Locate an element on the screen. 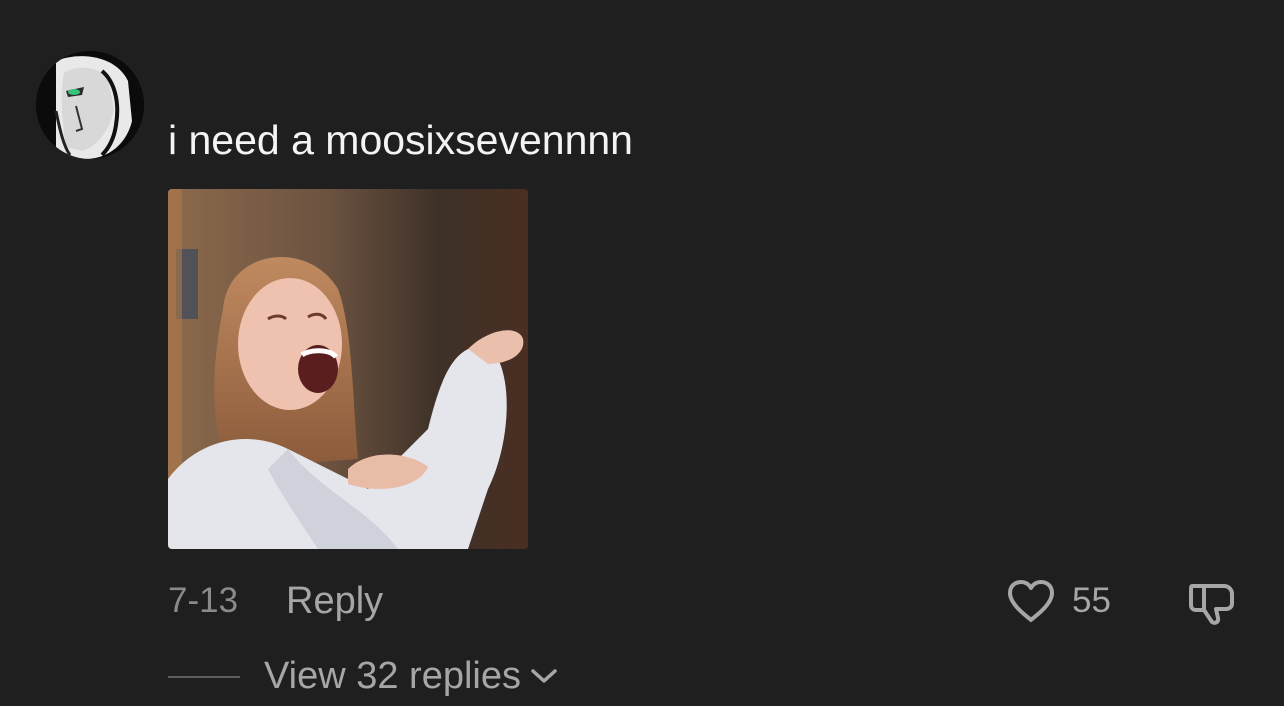  comment-text: i need a moosixsevennnn is located at coordinates (400, 140).